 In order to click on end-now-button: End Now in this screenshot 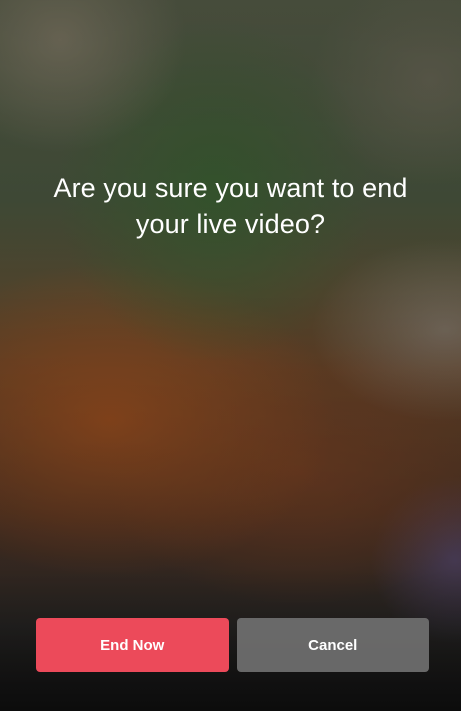, I will do `click(132, 645)`.